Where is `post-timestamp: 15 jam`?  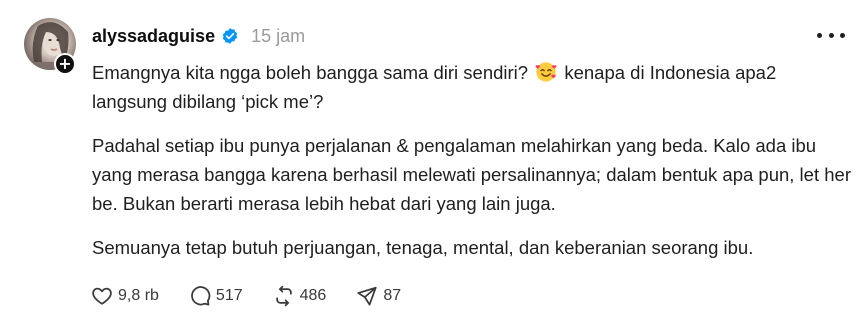
post-timestamp: 15 jam is located at coordinates (278, 35).